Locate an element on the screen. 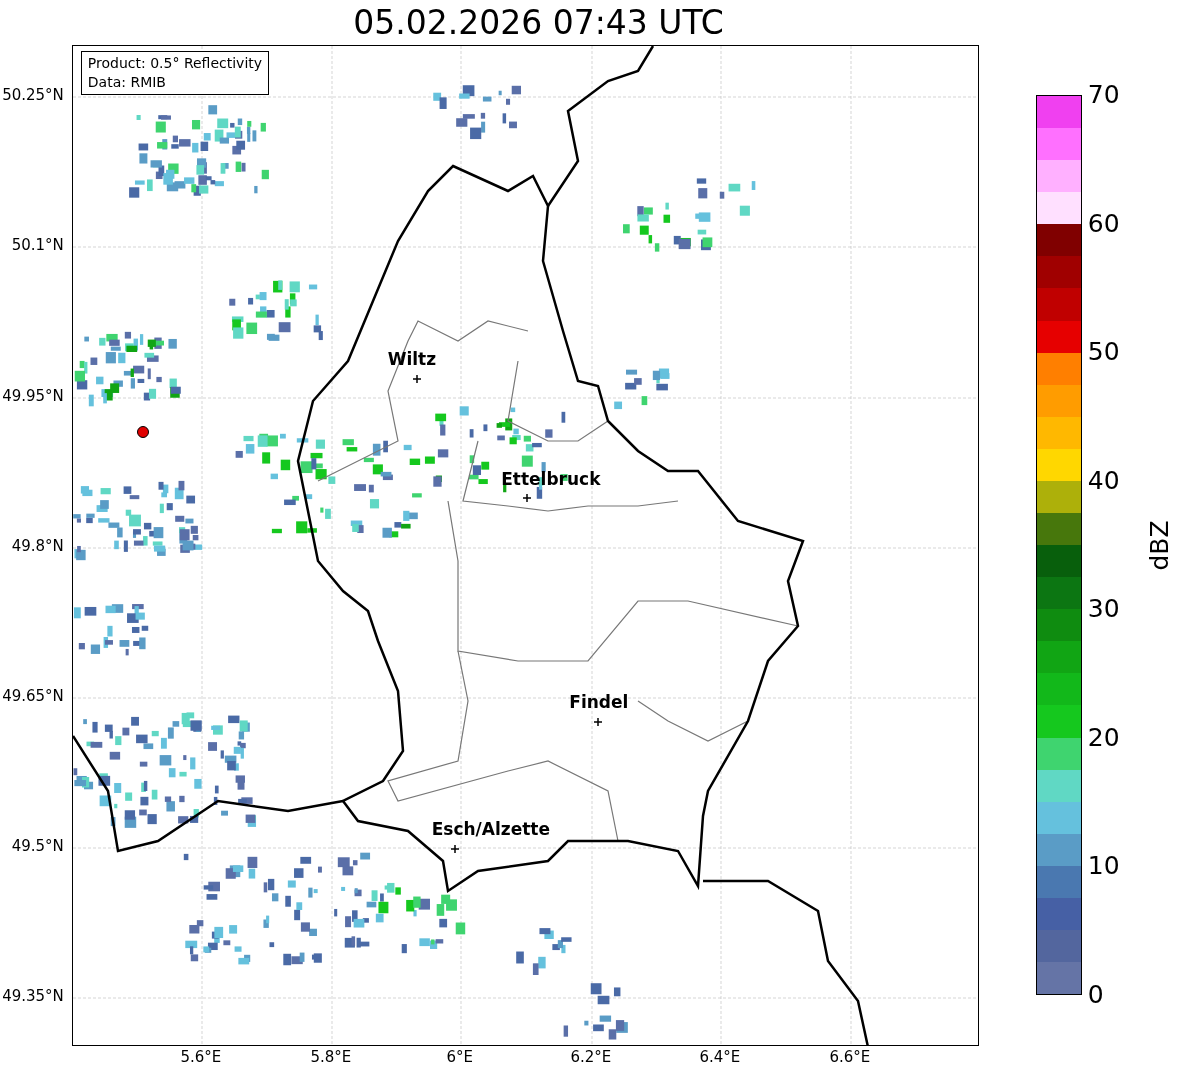 Image resolution: width=1184 pixels, height=1081 pixels. y-tick-label: 50.25°N is located at coordinates (33, 95).